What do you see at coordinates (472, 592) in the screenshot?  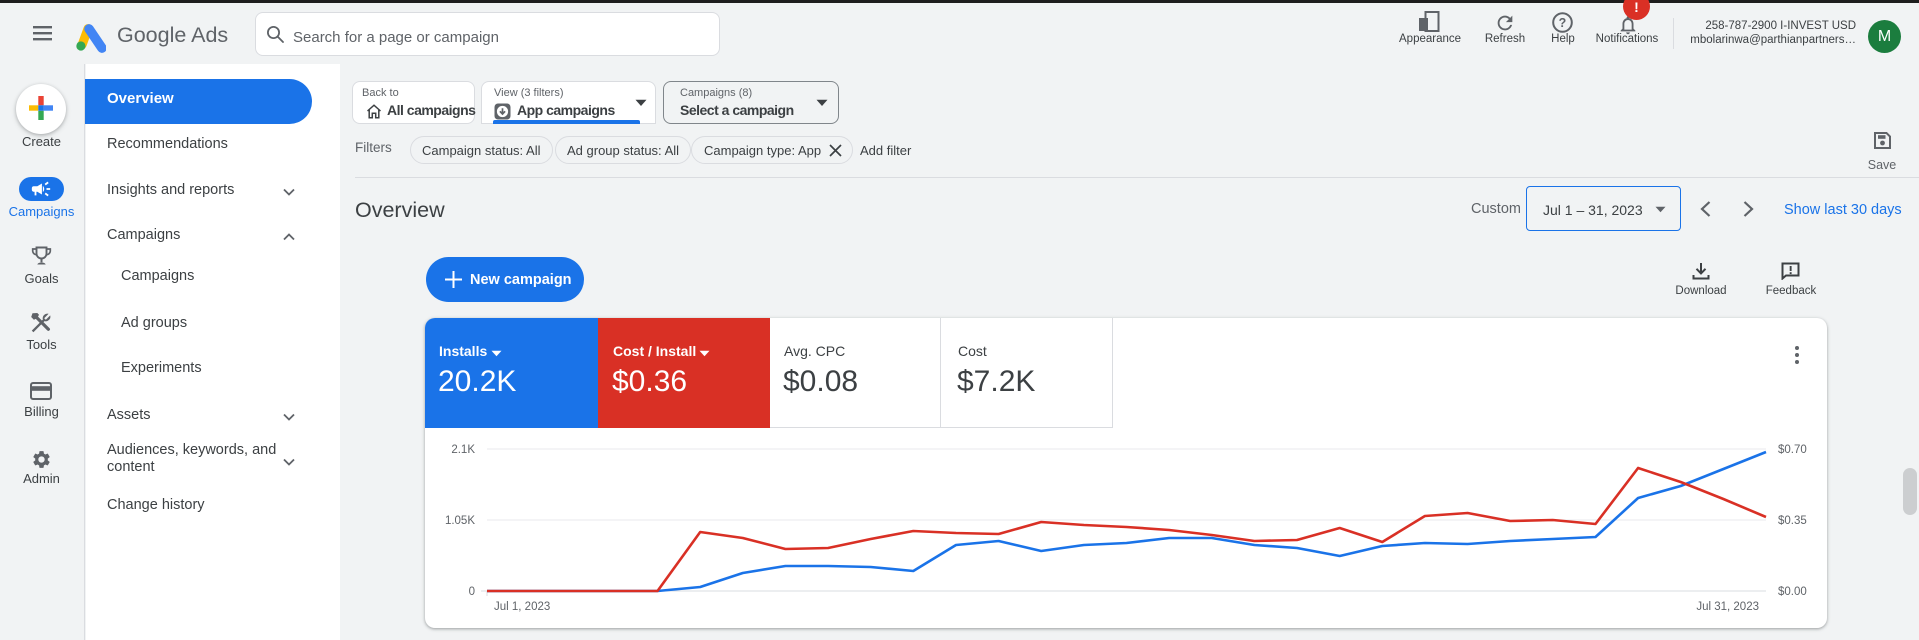 I see `svg-text: 0` at bounding box center [472, 592].